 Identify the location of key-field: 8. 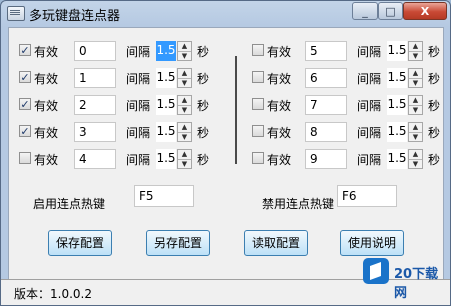
(326, 132).